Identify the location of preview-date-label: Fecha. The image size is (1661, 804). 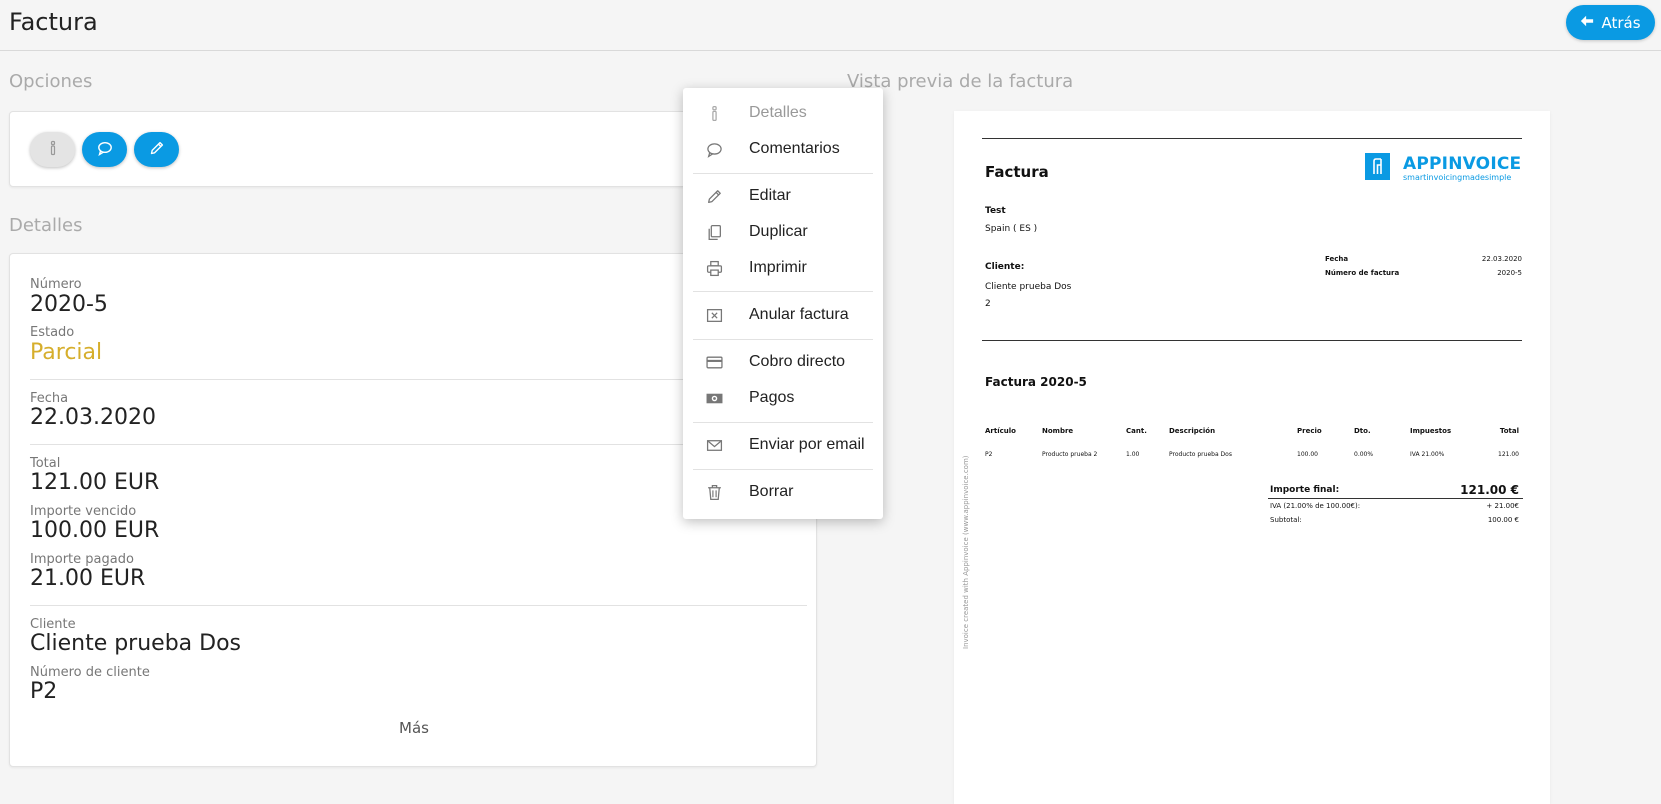
(1337, 259).